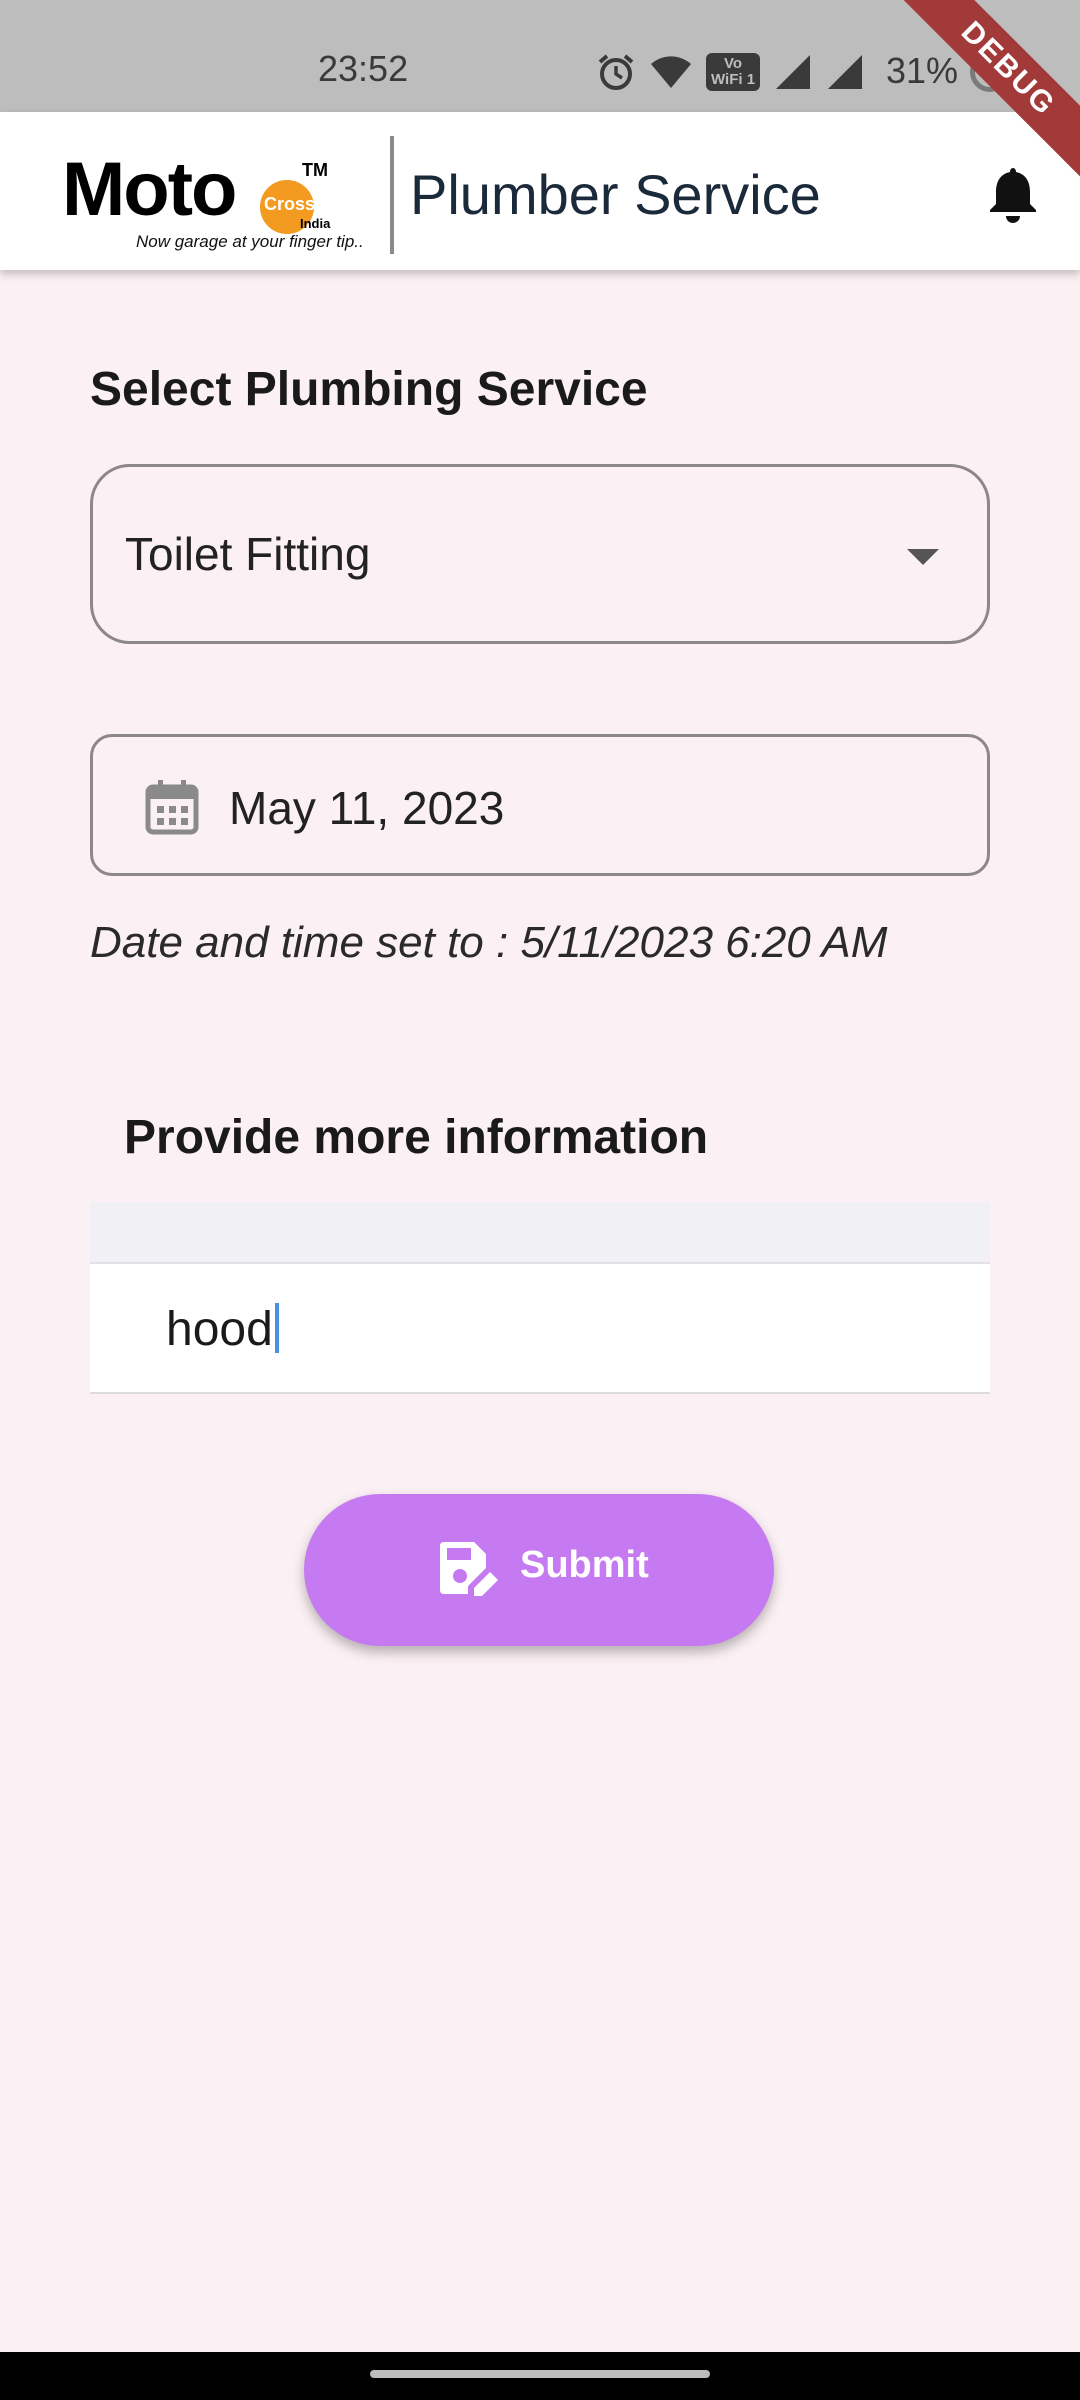 This screenshot has height=2400, width=1080. Describe the element at coordinates (367, 808) in the screenshot. I see `date-value: May 11, 2023` at that location.